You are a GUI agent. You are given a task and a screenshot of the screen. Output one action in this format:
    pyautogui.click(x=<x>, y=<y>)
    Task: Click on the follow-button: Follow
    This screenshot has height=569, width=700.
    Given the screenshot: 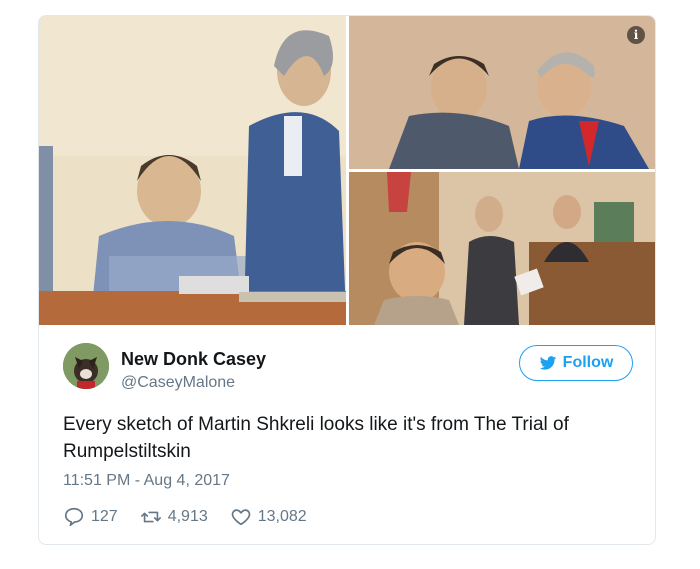 What is the action you would take?
    pyautogui.click(x=576, y=363)
    